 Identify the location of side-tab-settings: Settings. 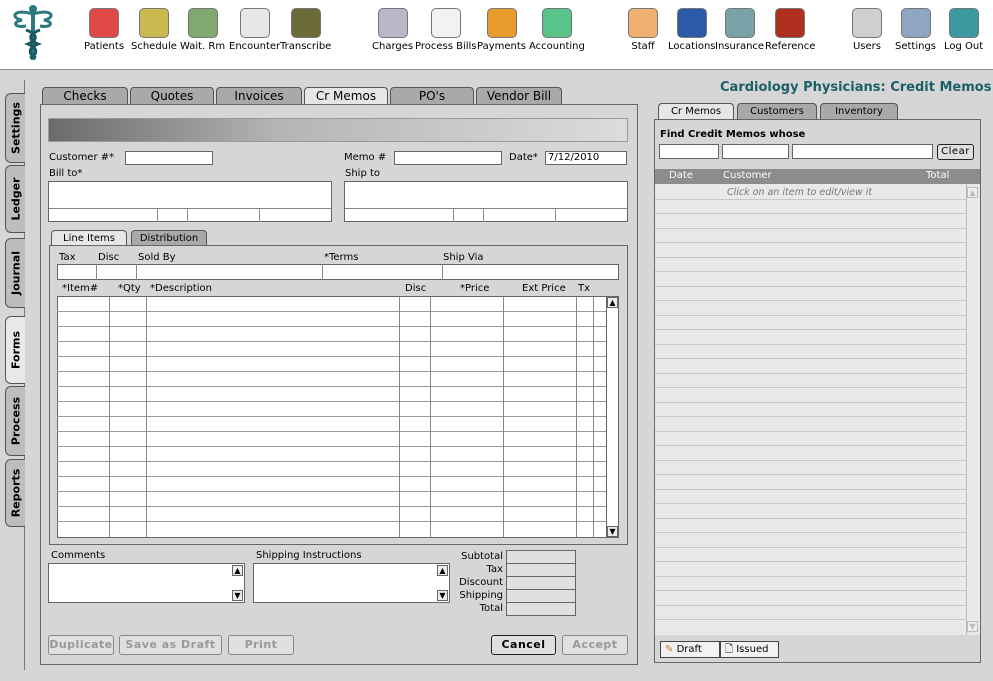
(15, 128).